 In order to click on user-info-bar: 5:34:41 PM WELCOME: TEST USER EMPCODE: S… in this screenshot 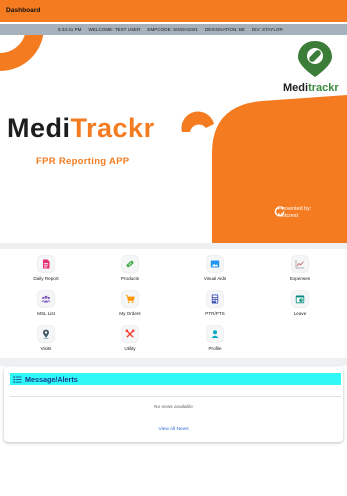, I will do `click(173, 29)`.